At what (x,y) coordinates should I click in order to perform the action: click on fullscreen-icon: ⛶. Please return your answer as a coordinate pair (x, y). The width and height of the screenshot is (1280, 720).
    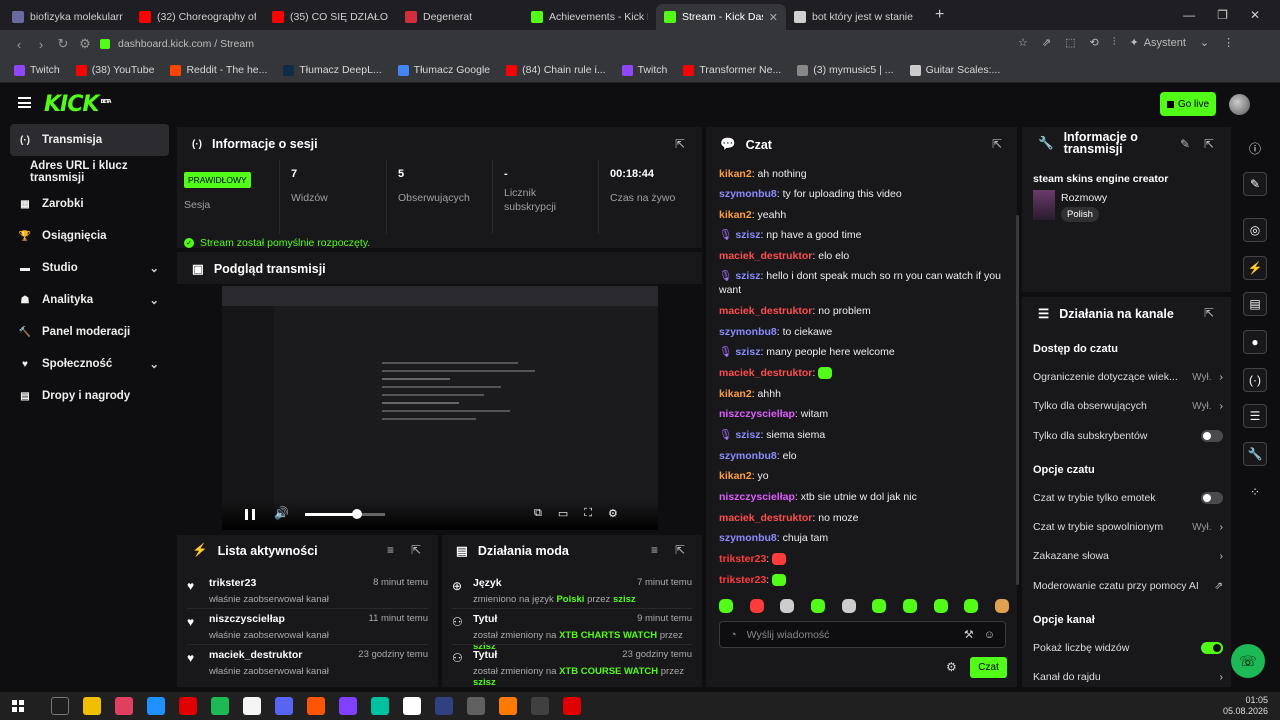
    Looking at the image, I should click on (588, 513).